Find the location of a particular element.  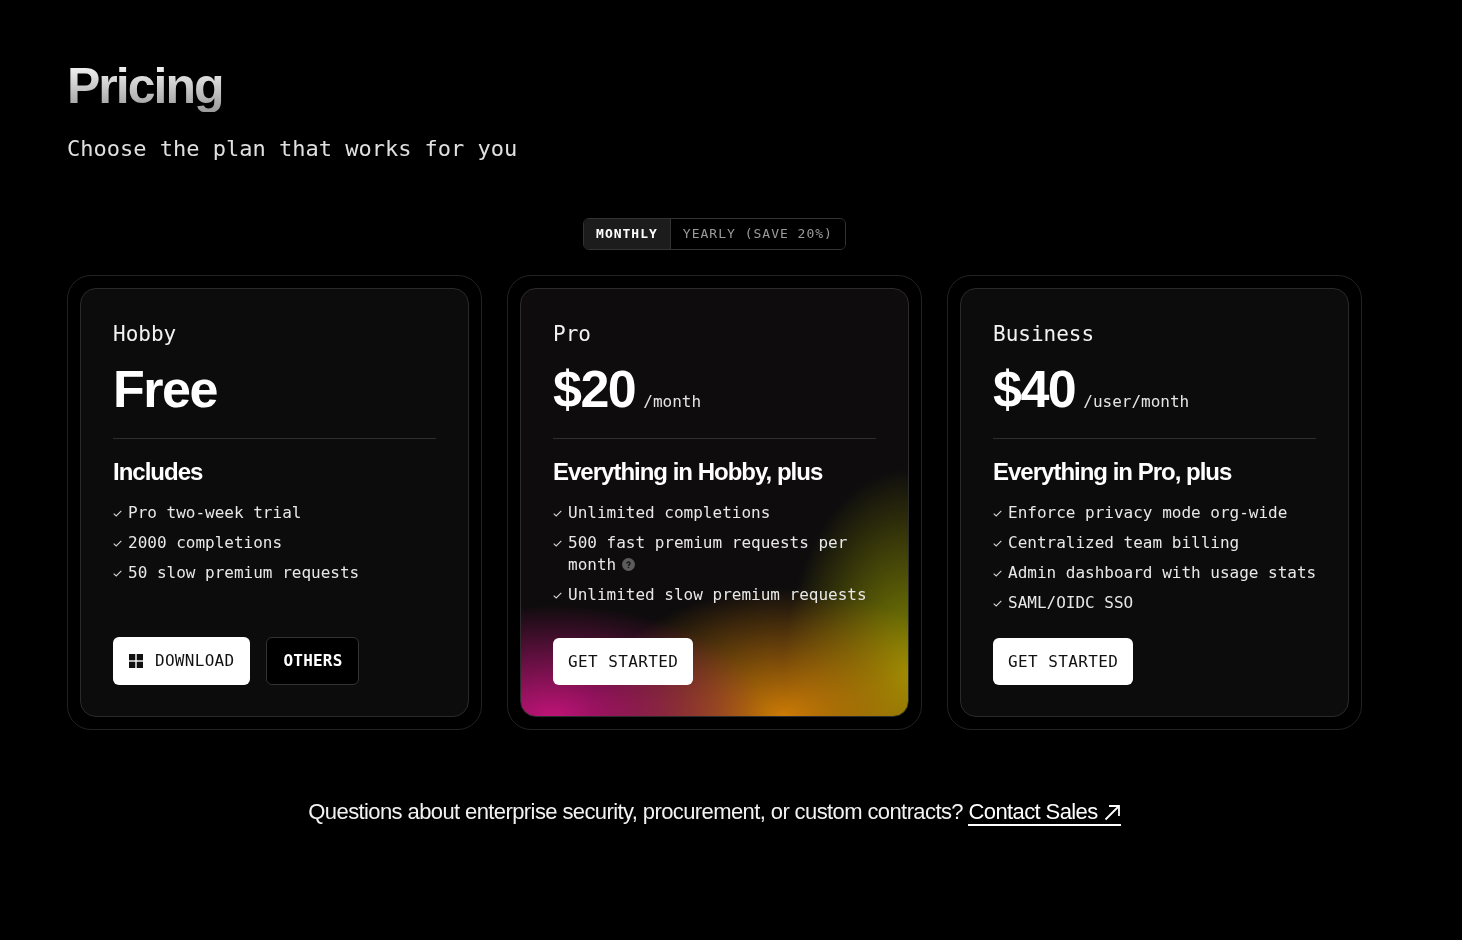

feature-text: Enforce privacy mode org-wide is located at coordinates (1148, 513).